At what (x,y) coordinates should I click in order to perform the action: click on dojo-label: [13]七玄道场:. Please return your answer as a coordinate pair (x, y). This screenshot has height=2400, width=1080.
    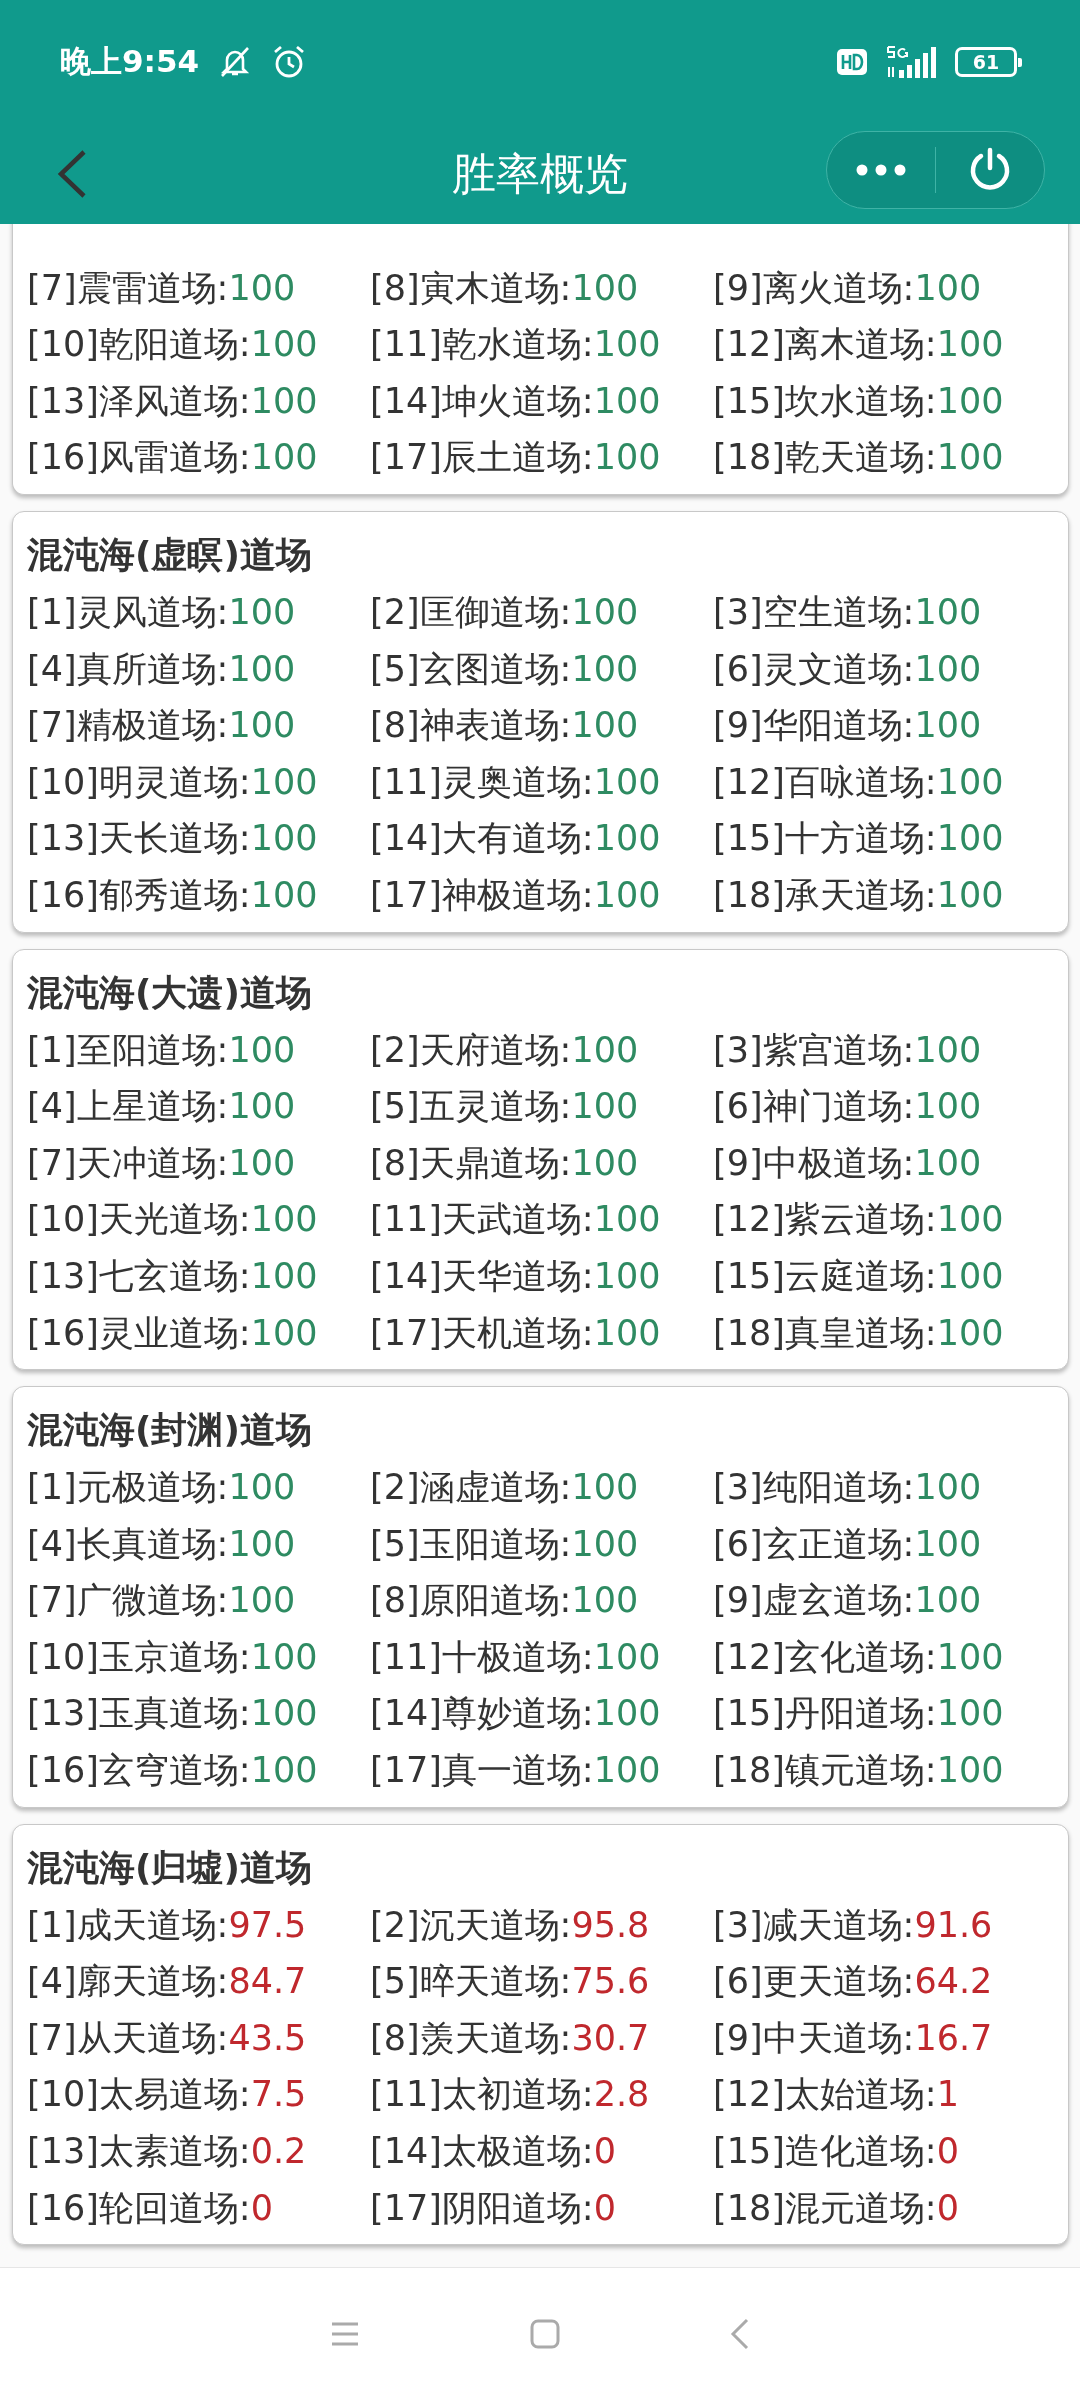
    Looking at the image, I should click on (139, 1275).